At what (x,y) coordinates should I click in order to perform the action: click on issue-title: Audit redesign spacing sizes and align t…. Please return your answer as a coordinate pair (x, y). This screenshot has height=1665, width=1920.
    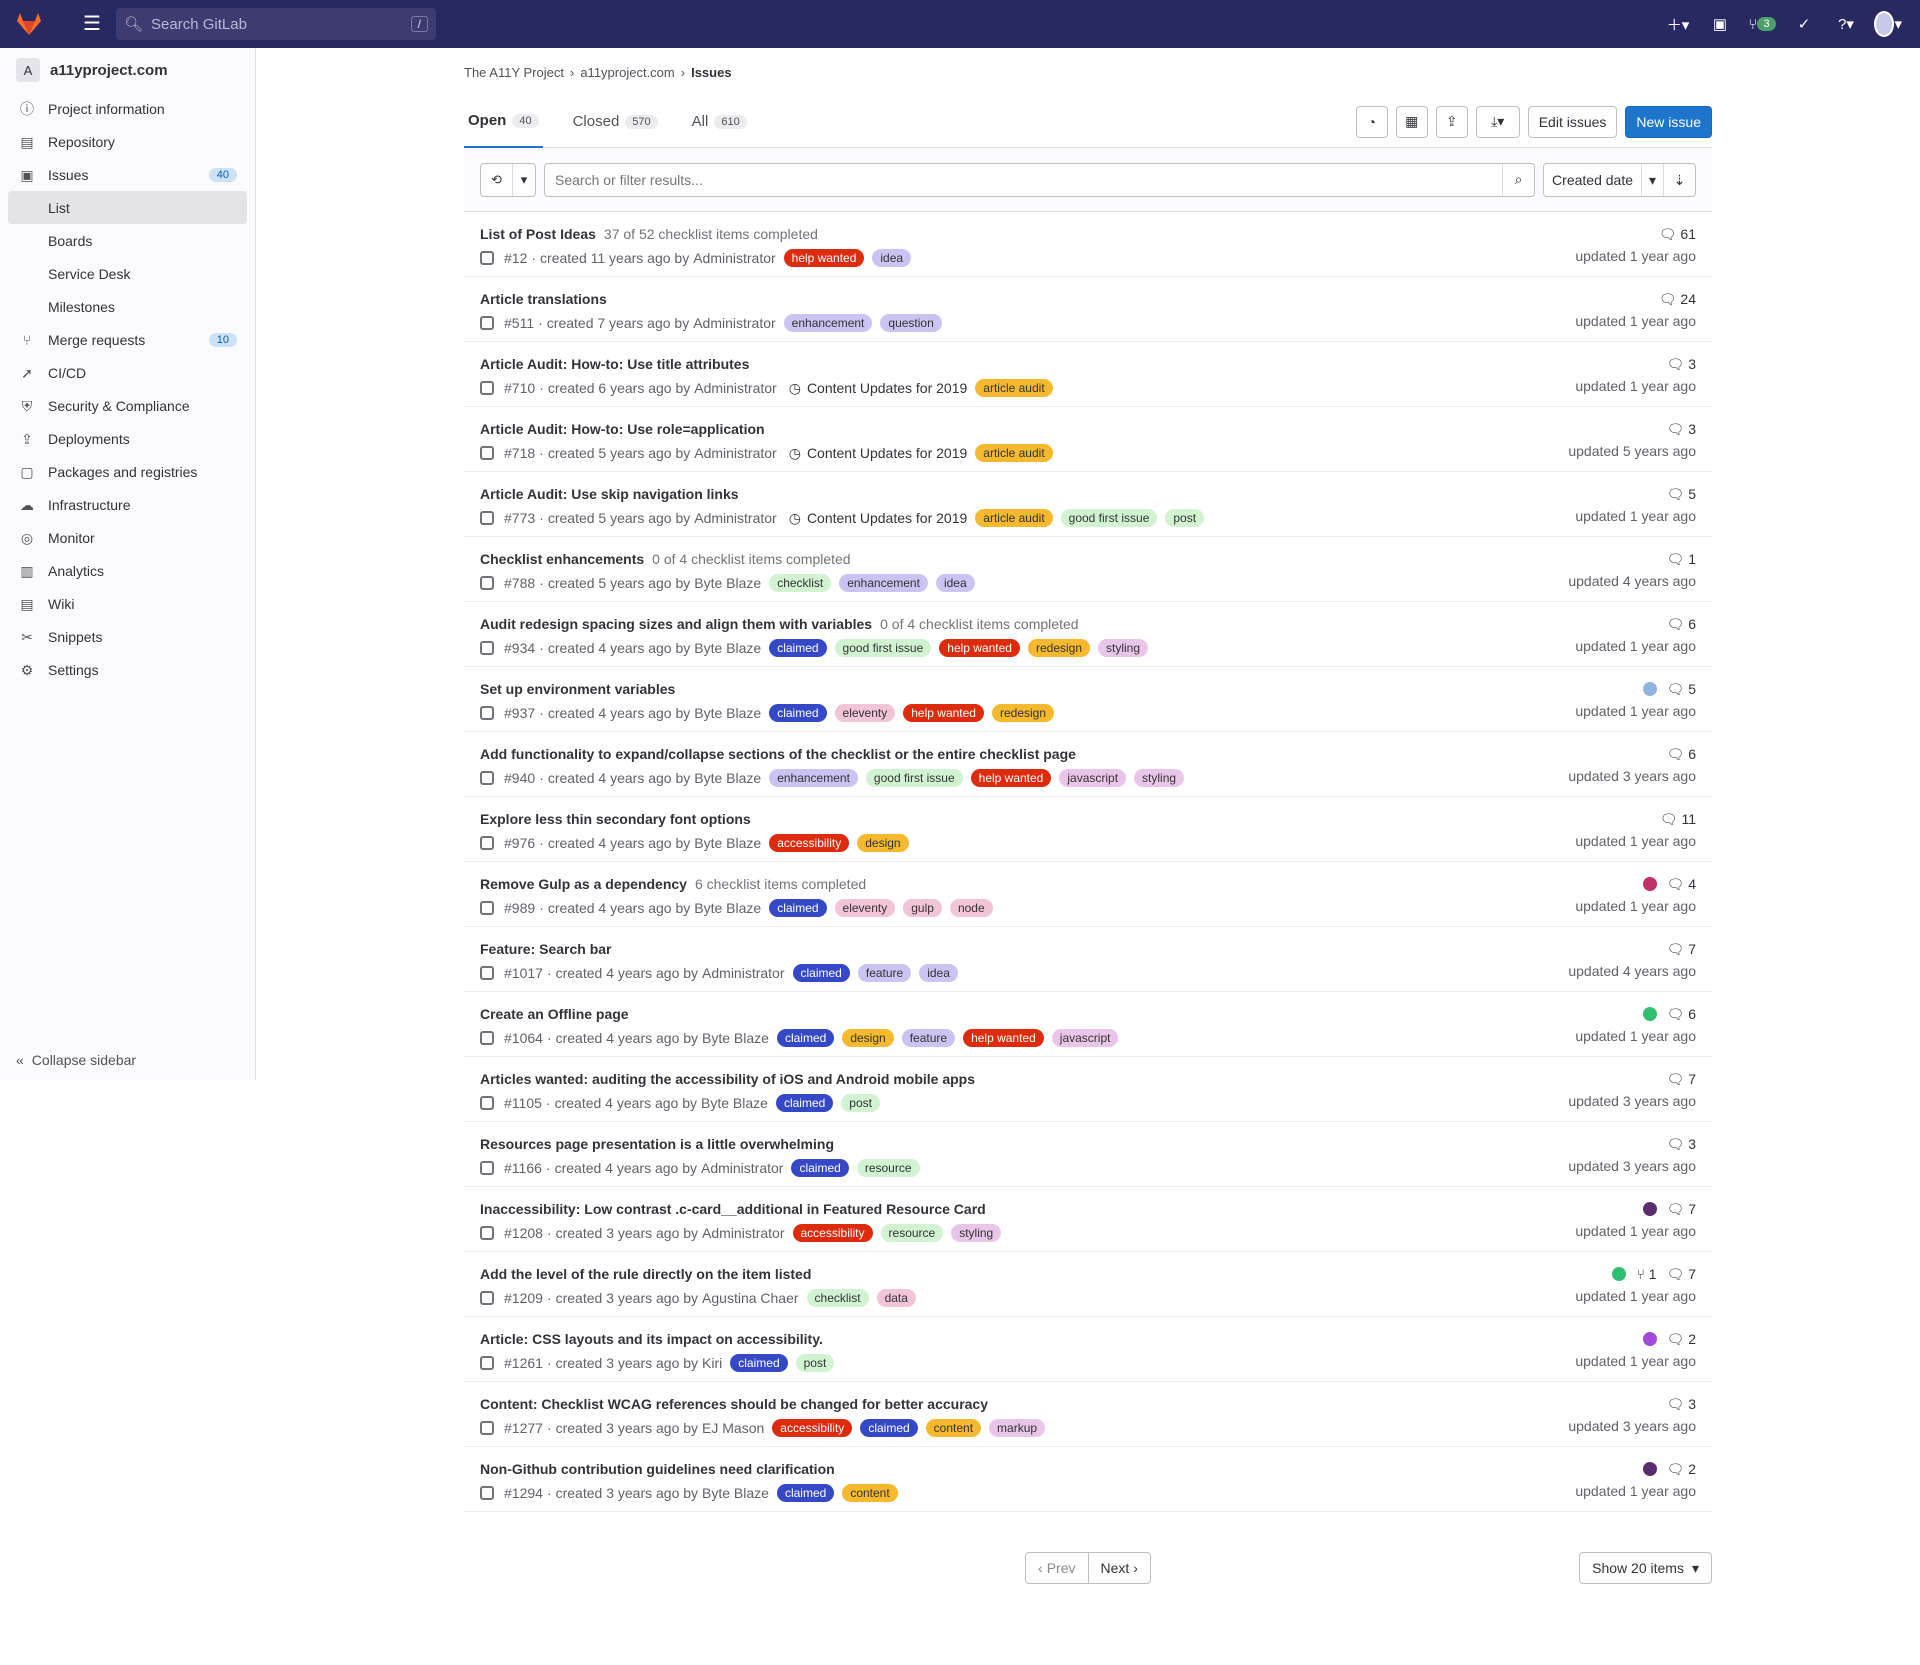
    Looking at the image, I should click on (676, 624).